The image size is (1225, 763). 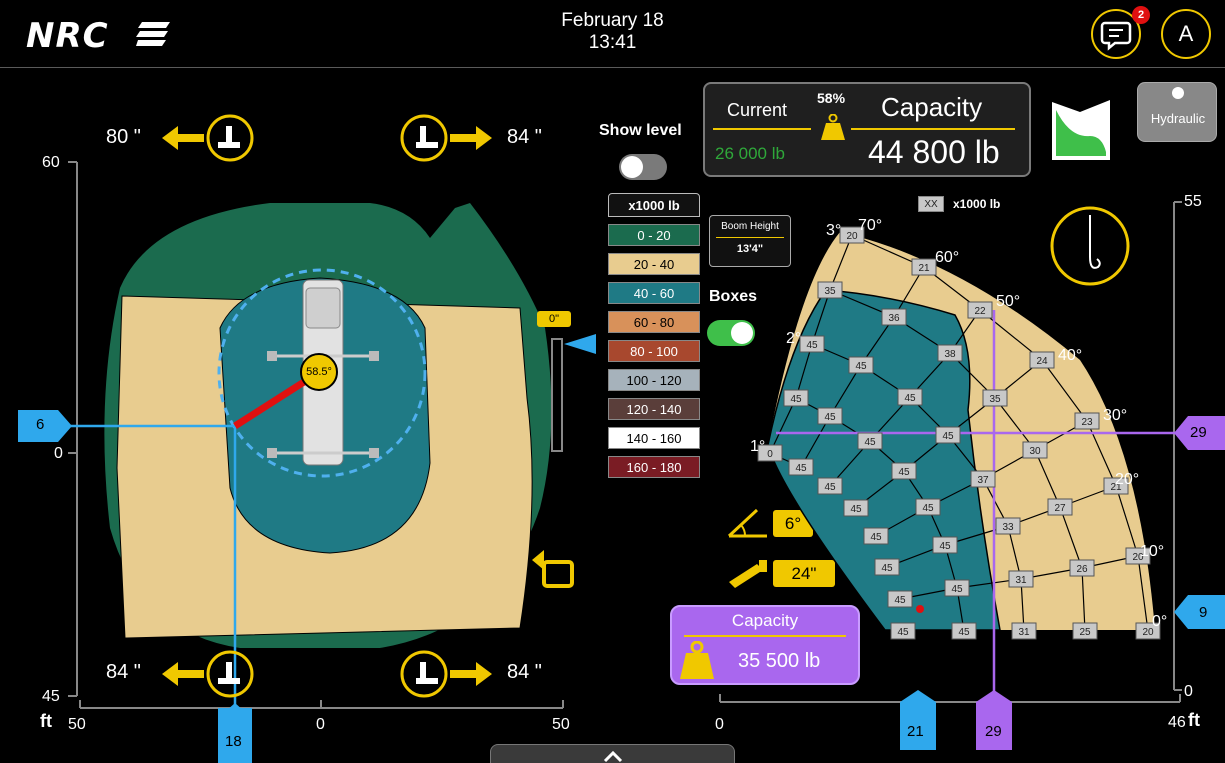 I want to click on svg-text: 25, so click(x=1085, y=632).